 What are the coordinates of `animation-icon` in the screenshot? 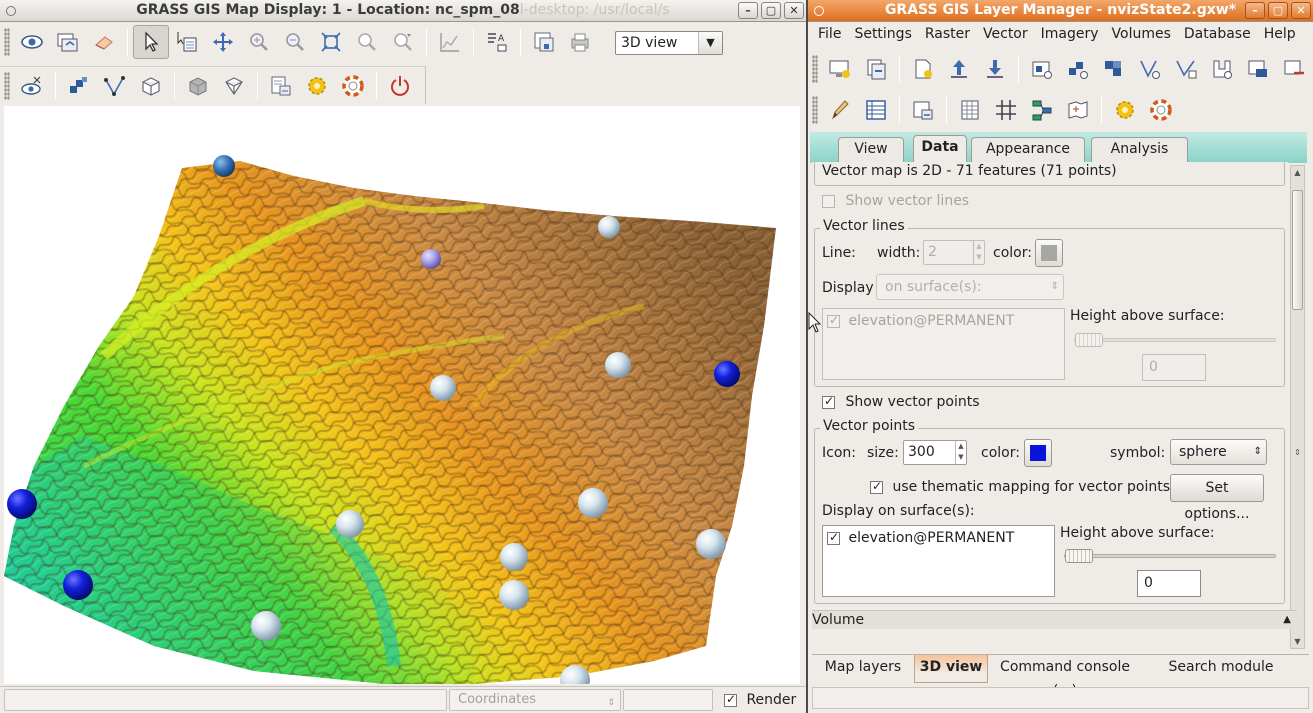 It's located at (281, 86).